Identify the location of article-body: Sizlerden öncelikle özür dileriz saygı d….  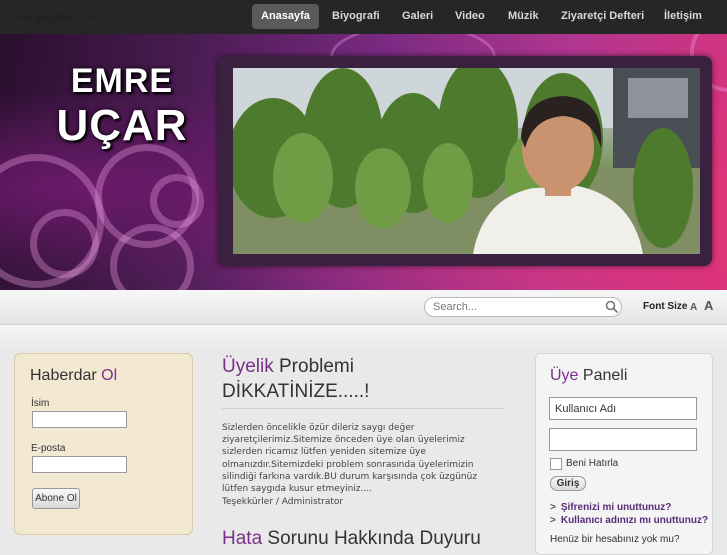
(350, 459).